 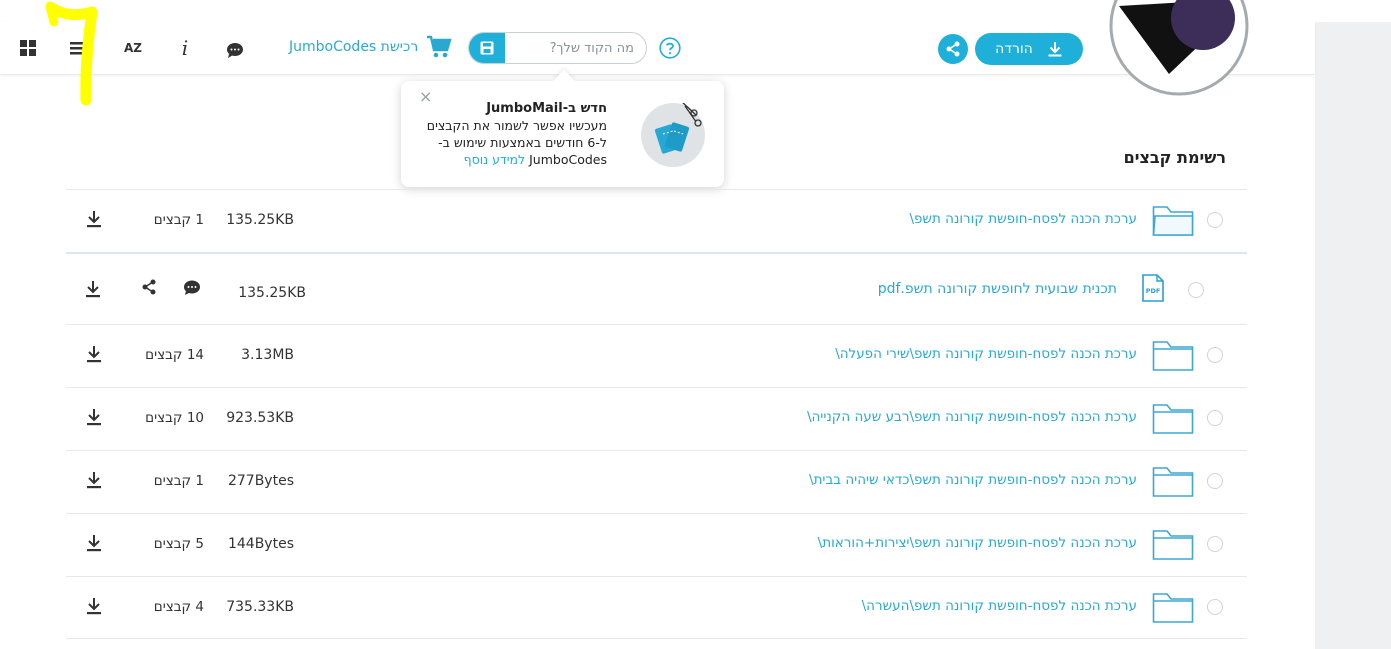 I want to click on save-code-button, so click(x=487, y=48).